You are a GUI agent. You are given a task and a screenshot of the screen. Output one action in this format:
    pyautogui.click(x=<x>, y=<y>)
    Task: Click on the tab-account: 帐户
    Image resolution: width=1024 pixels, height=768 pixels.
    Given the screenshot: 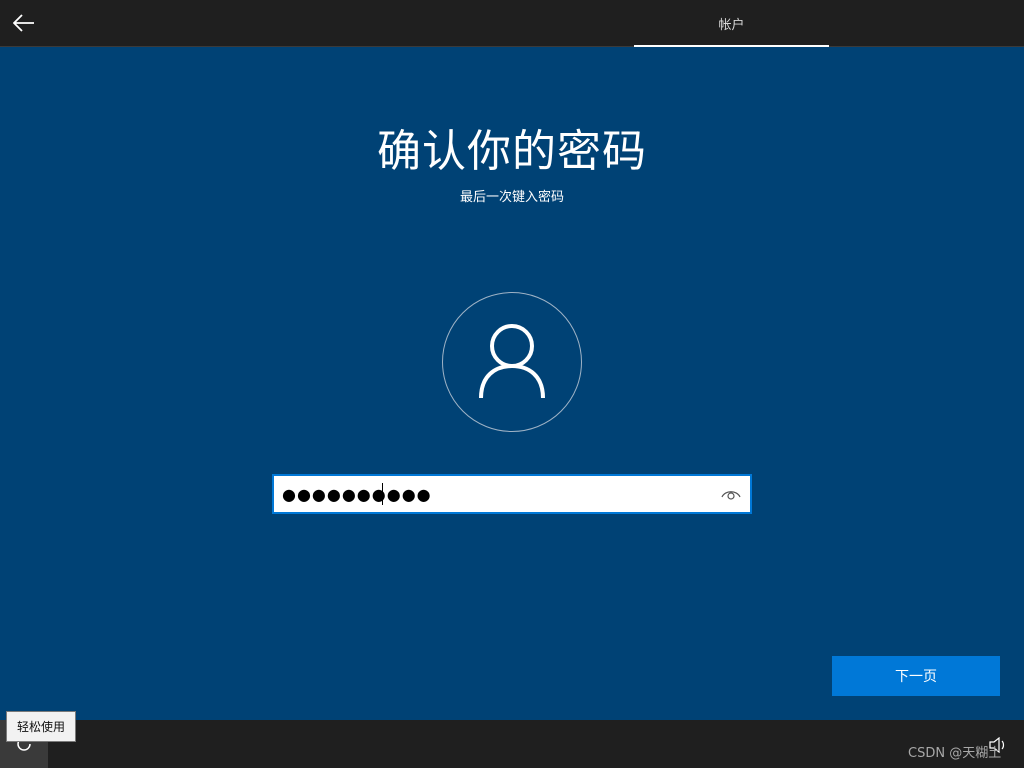 What is the action you would take?
    pyautogui.click(x=731, y=23)
    